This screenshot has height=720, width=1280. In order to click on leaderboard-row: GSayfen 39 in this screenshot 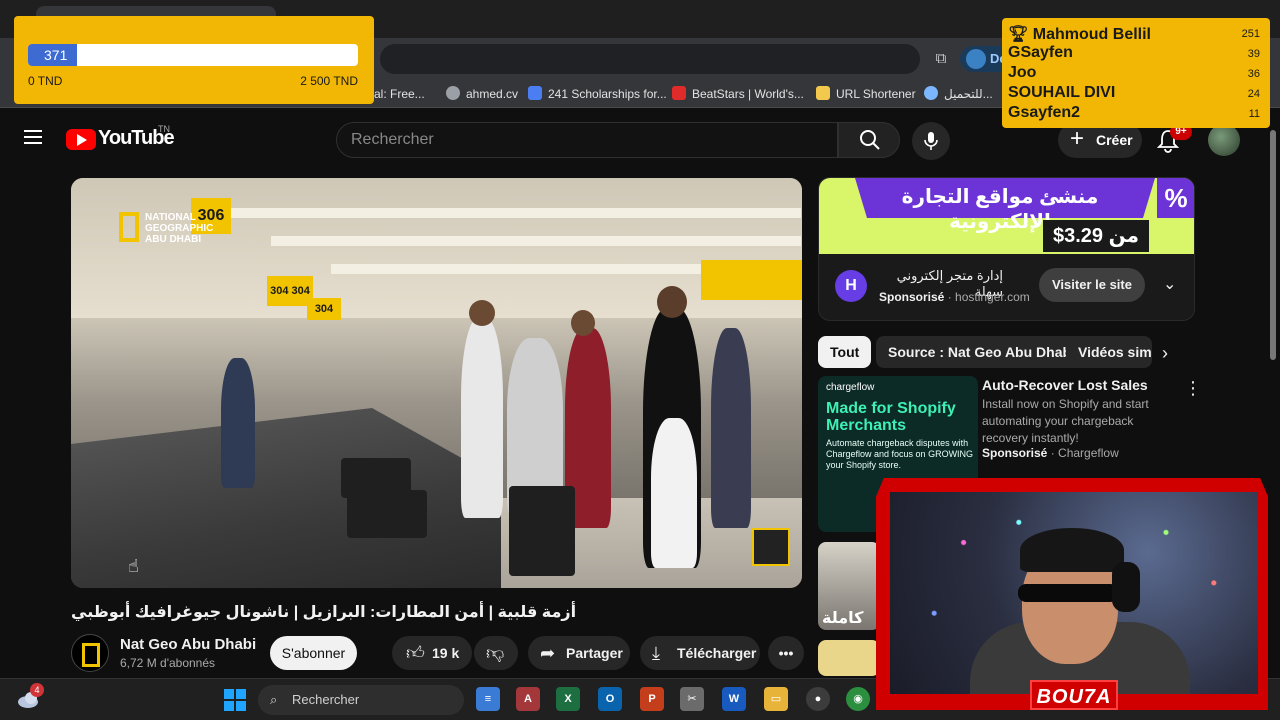, I will do `click(1137, 54)`.